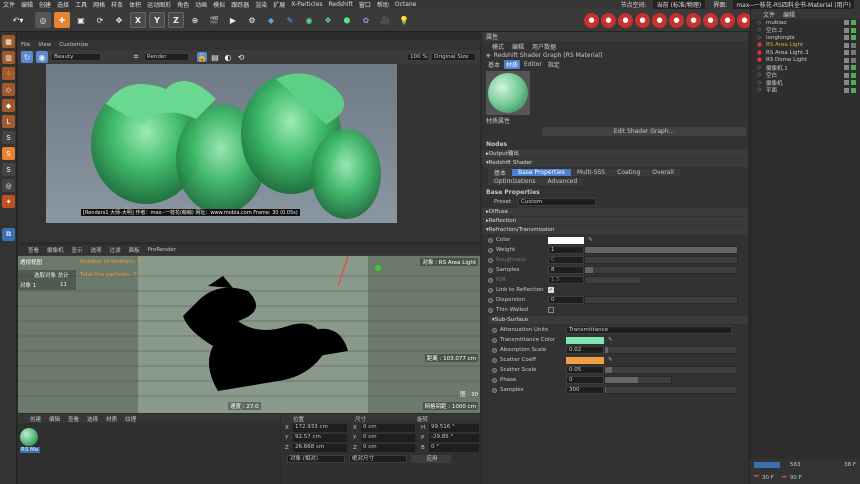 This screenshot has height=484, width=860. I want to click on node-space-value: 当前 (标准/物理), so click(679, 4).